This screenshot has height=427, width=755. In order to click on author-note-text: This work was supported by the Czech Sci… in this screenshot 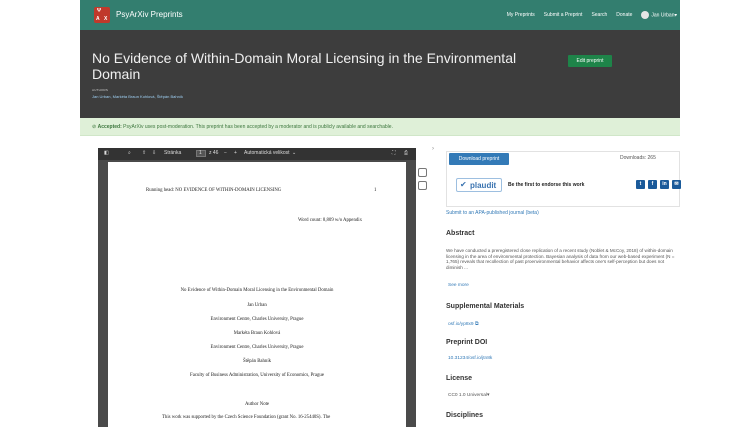, I will do `click(246, 417)`.